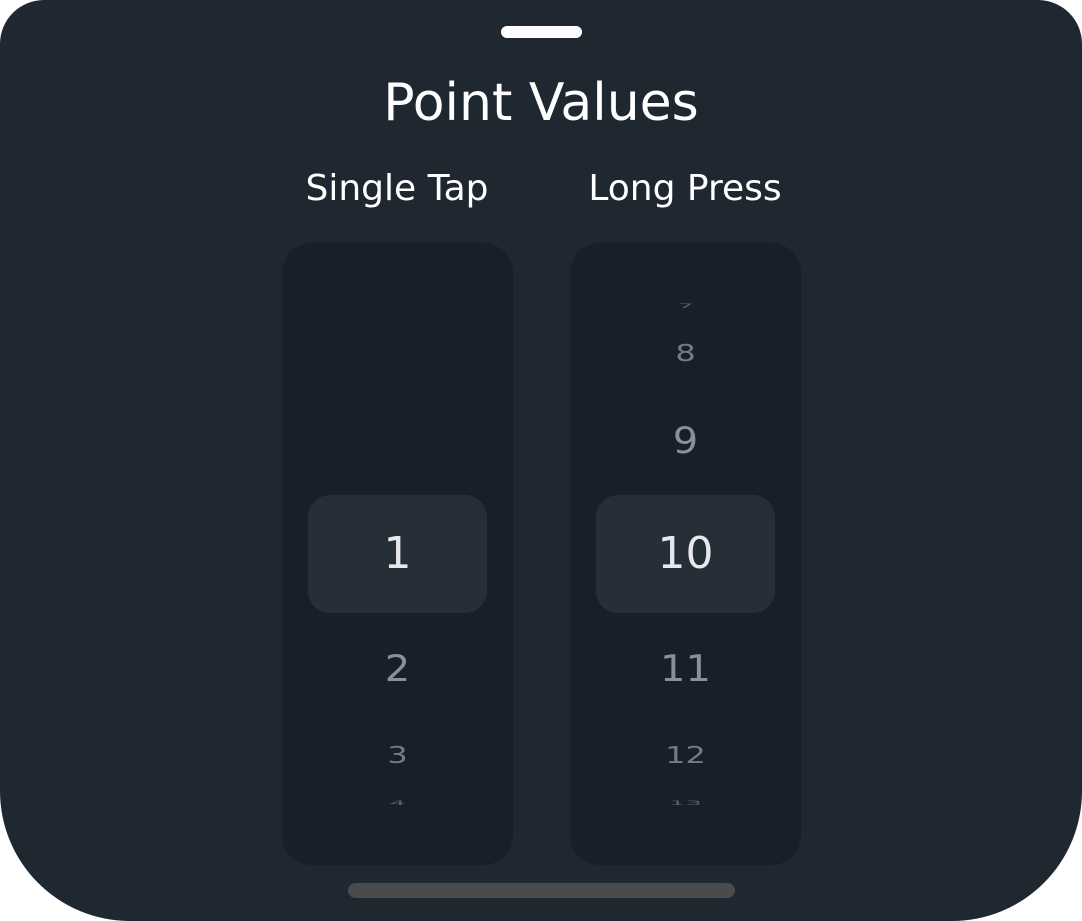 The height and width of the screenshot is (921, 1082). What do you see at coordinates (397, 803) in the screenshot?
I see `picker-option: 4` at bounding box center [397, 803].